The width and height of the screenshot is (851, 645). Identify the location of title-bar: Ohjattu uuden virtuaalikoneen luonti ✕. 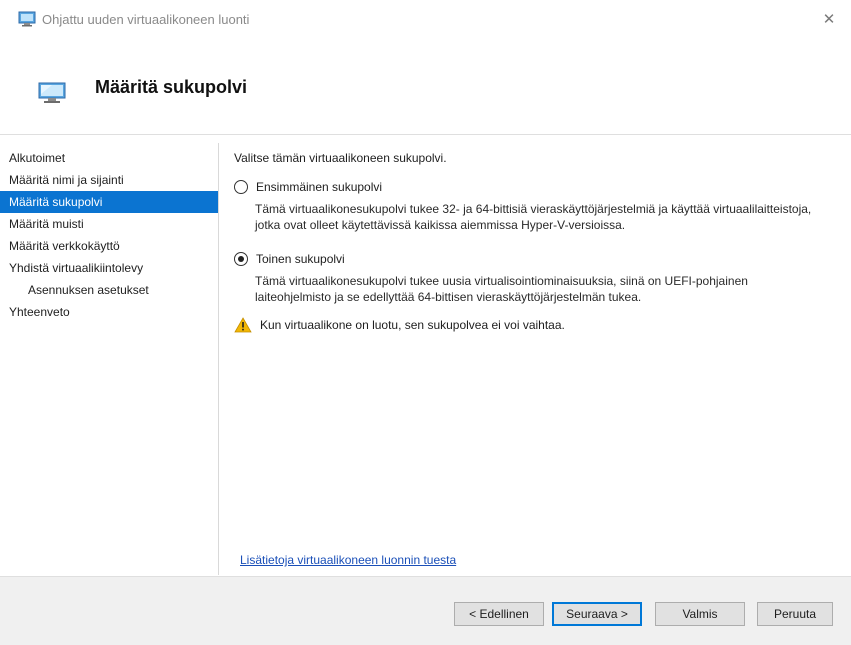
(425, 20).